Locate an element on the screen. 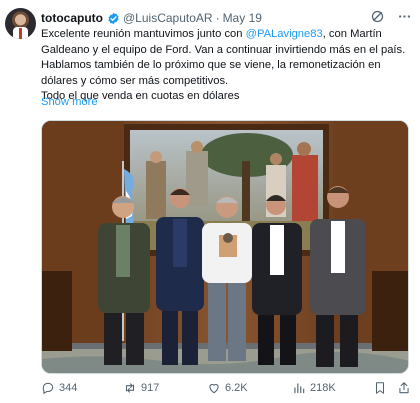  retweet-button: 917 is located at coordinates (141, 388).